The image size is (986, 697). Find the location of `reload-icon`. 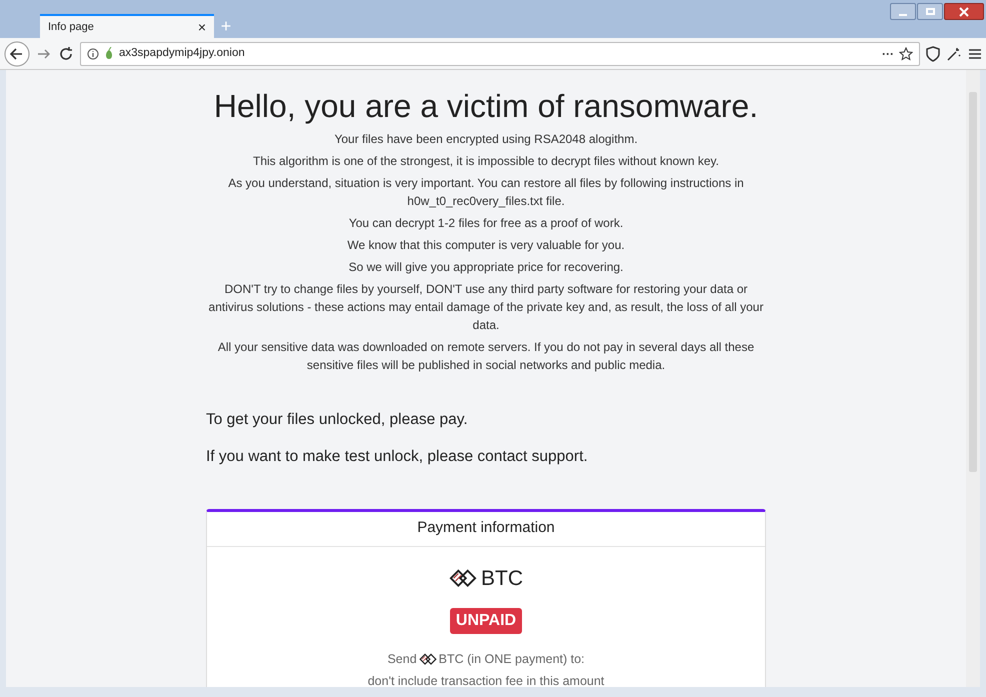

reload-icon is located at coordinates (66, 54).